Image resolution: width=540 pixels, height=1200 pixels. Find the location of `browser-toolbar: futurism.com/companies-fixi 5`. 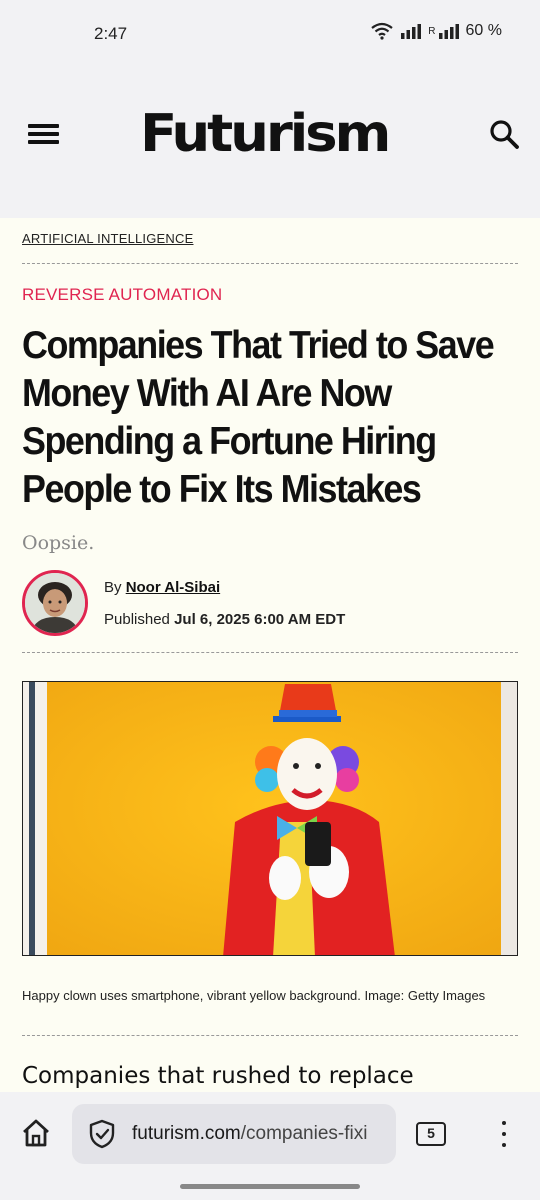

browser-toolbar: futurism.com/companies-fixi 5 is located at coordinates (270, 1146).